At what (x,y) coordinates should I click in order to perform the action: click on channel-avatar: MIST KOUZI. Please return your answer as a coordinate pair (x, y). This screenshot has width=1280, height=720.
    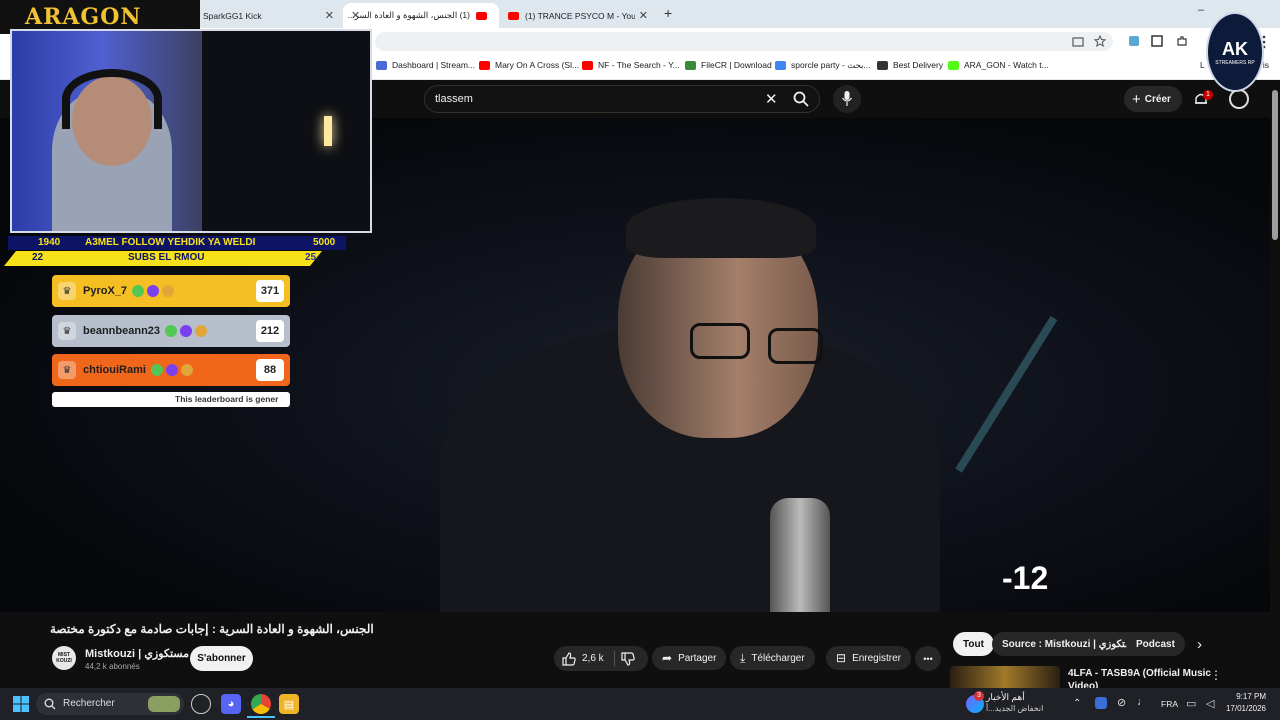
    Looking at the image, I should click on (64, 658).